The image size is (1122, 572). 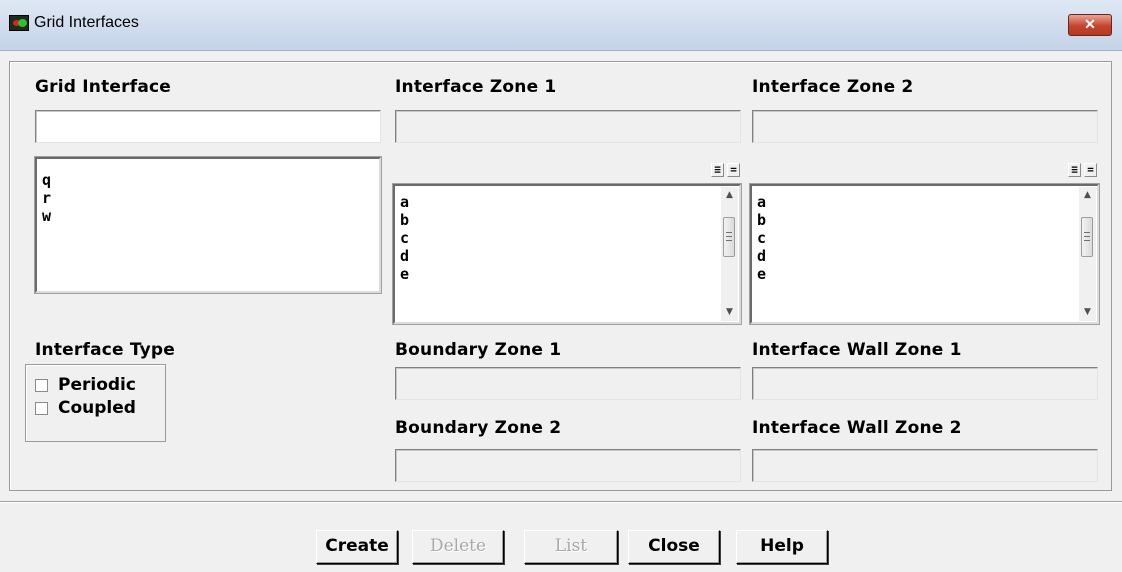 I want to click on create-button: Create, so click(x=357, y=547).